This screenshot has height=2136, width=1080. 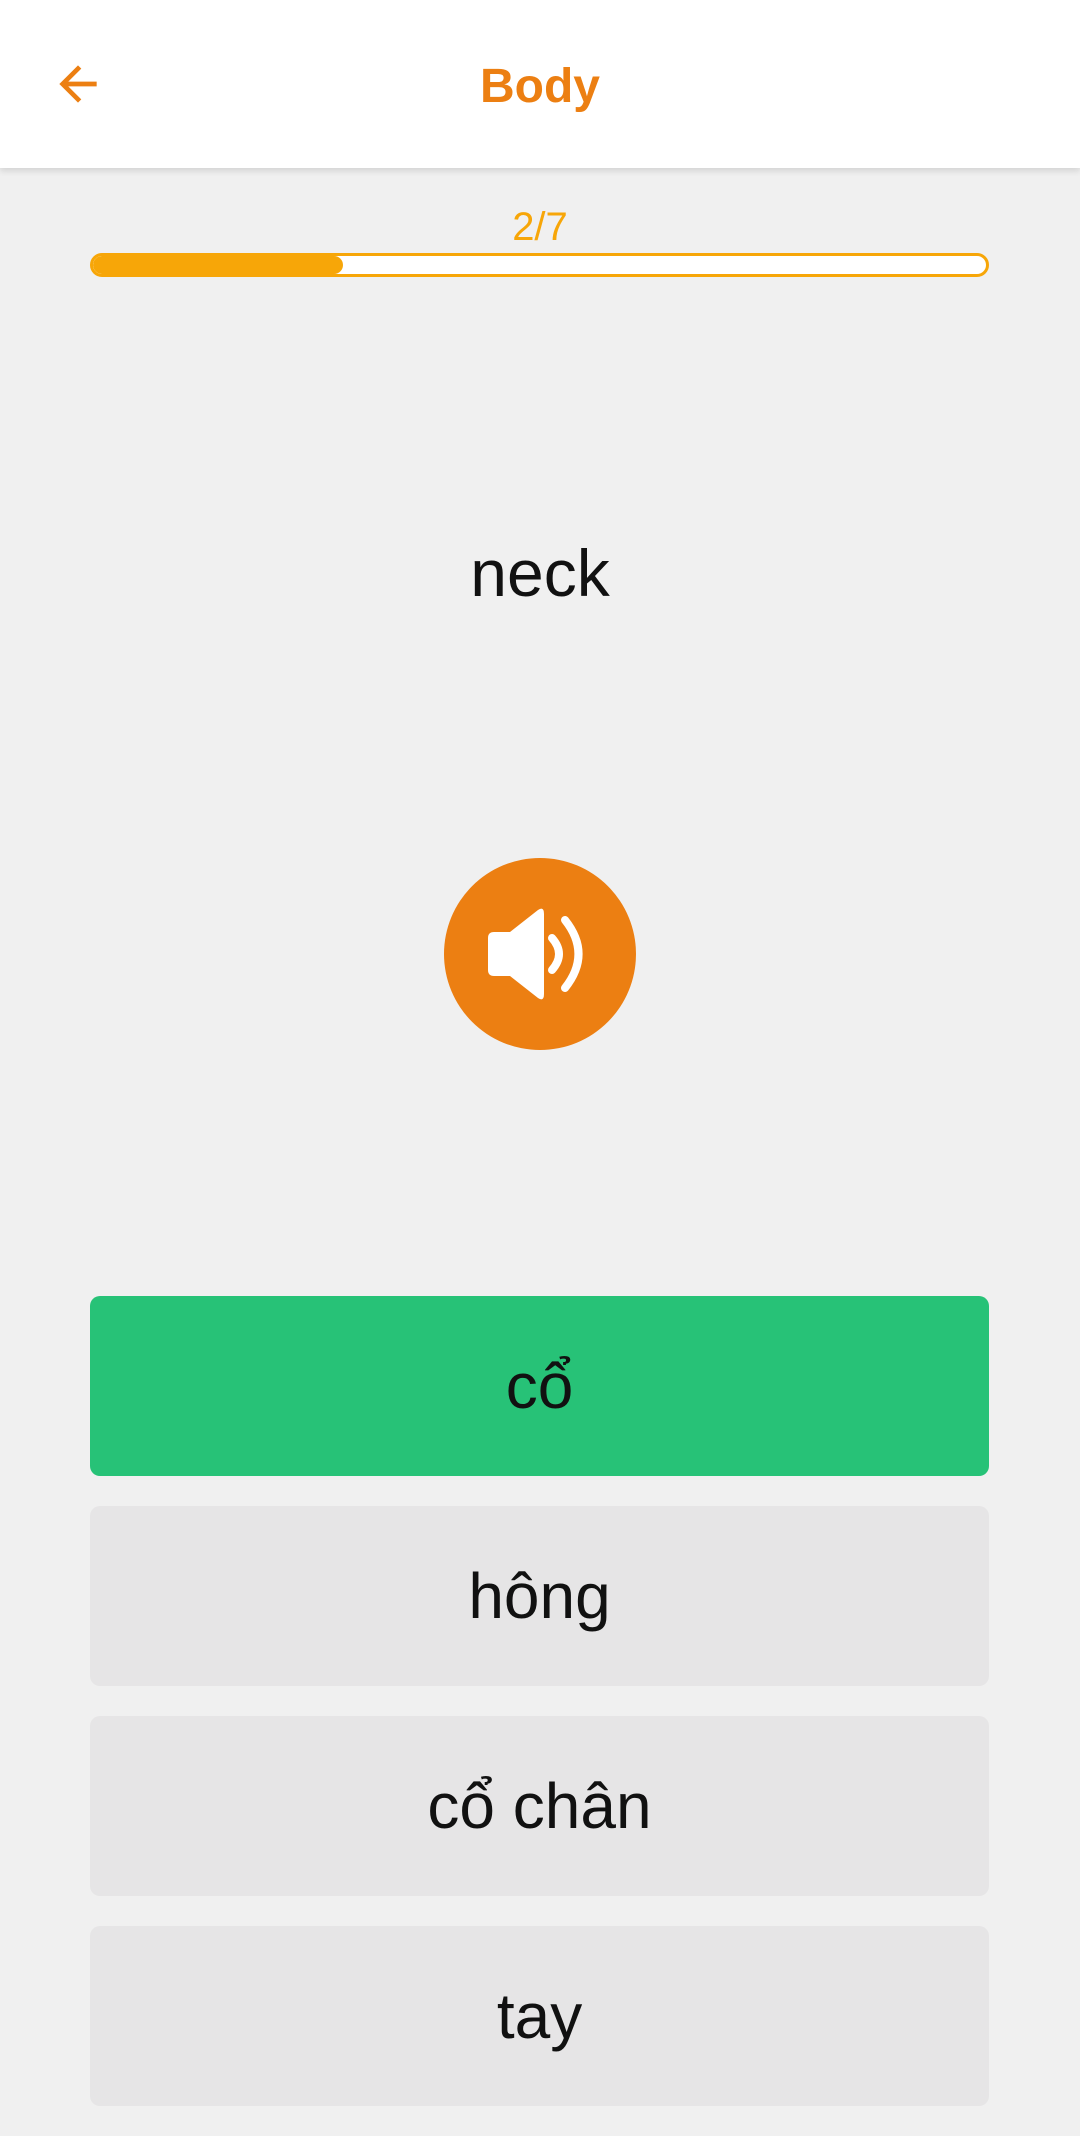 I want to click on answer-option-1: cổ, so click(x=539, y=1386).